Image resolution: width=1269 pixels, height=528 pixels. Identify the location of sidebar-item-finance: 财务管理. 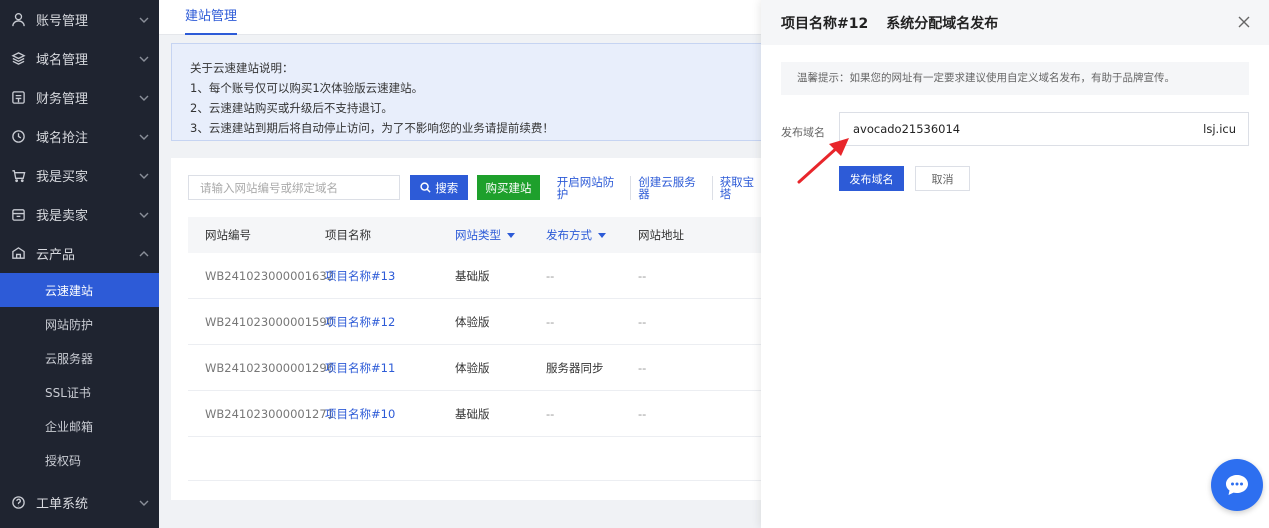
(79, 97).